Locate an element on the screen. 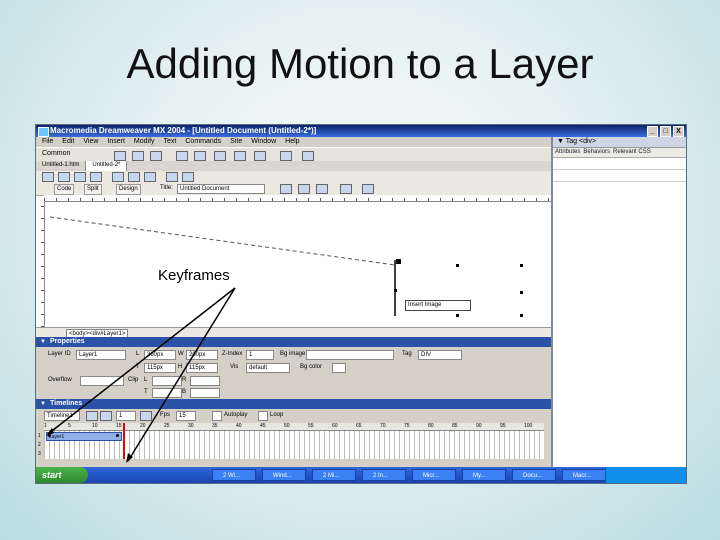 This screenshot has width=720, height=540. clip-b-input is located at coordinates (205, 393).